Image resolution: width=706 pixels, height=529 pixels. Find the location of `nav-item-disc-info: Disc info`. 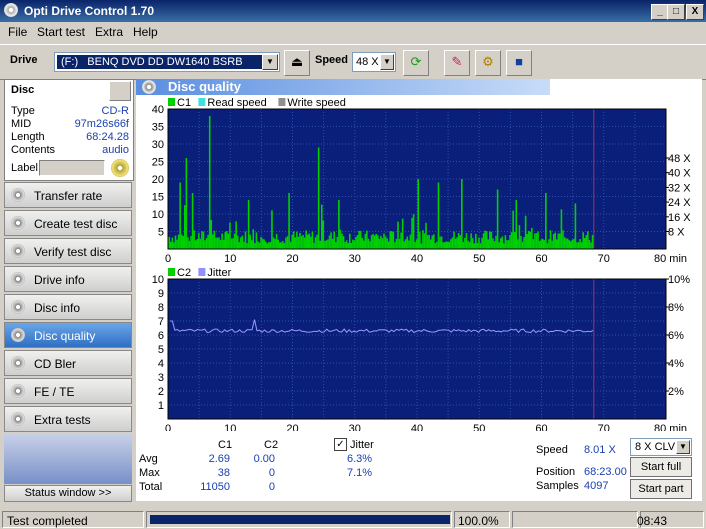

nav-item-disc-info: Disc info is located at coordinates (68, 307).